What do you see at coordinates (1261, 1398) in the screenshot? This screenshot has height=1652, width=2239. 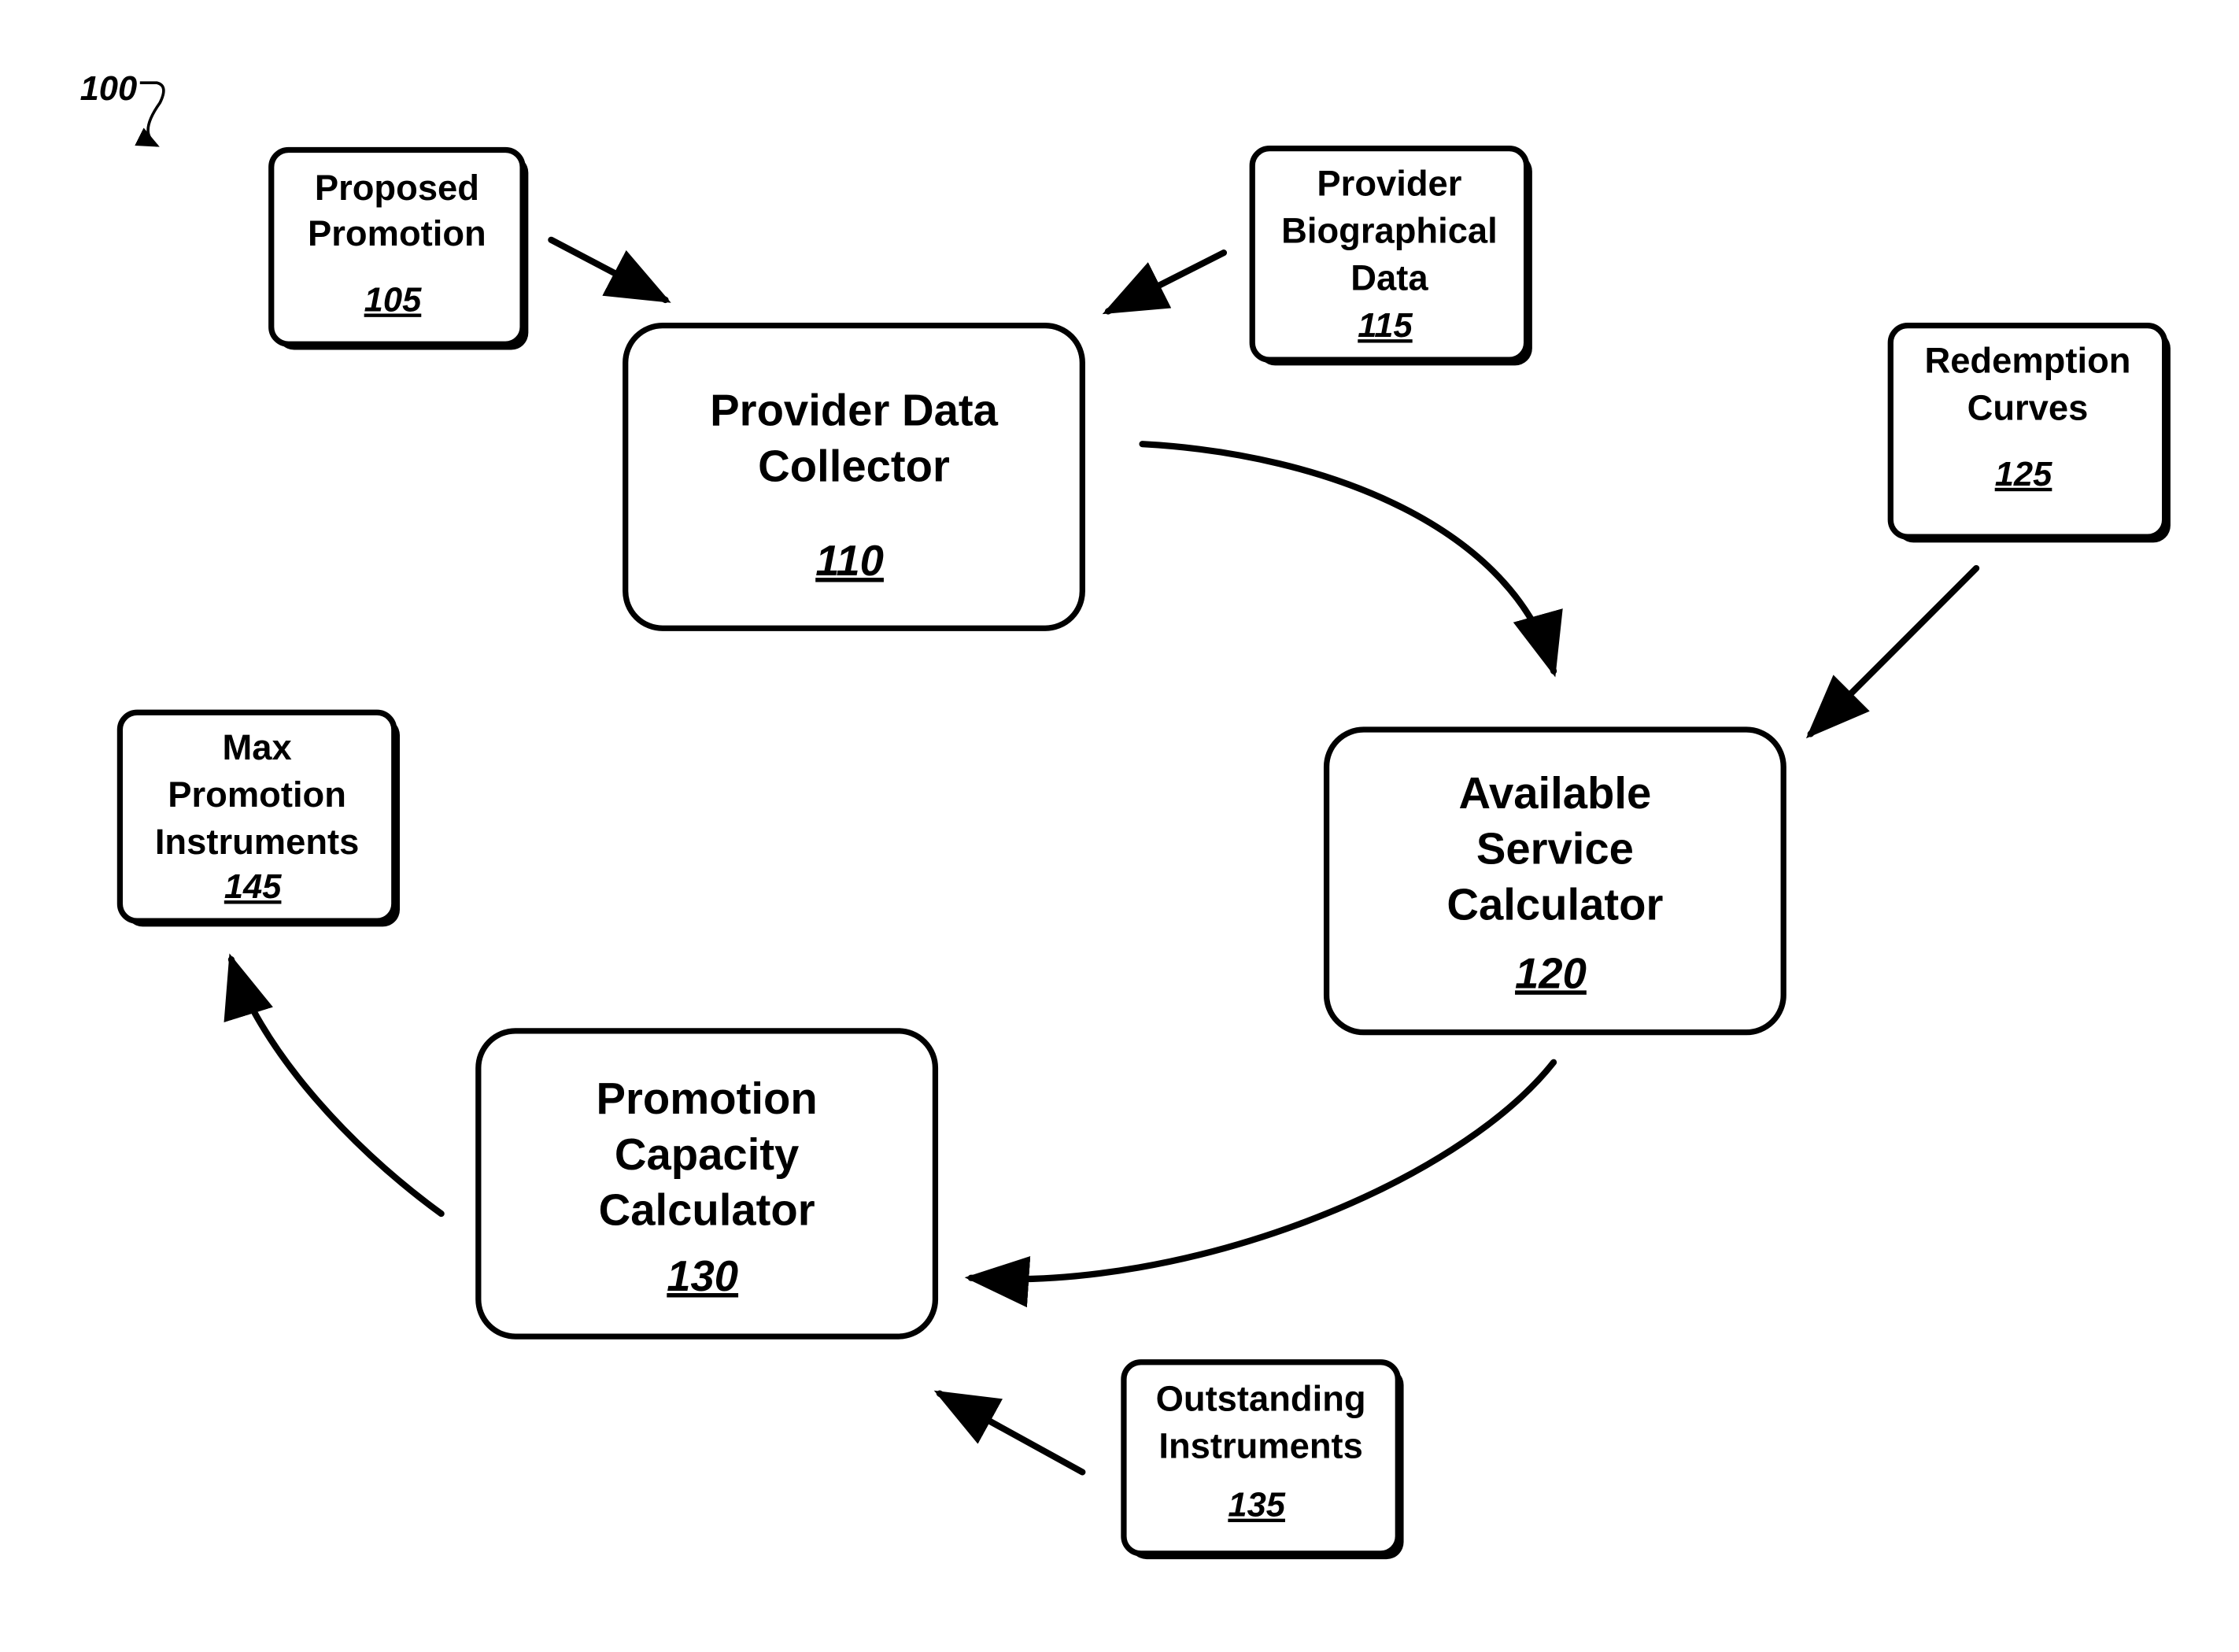 I see `node-label-line: Outstanding` at bounding box center [1261, 1398].